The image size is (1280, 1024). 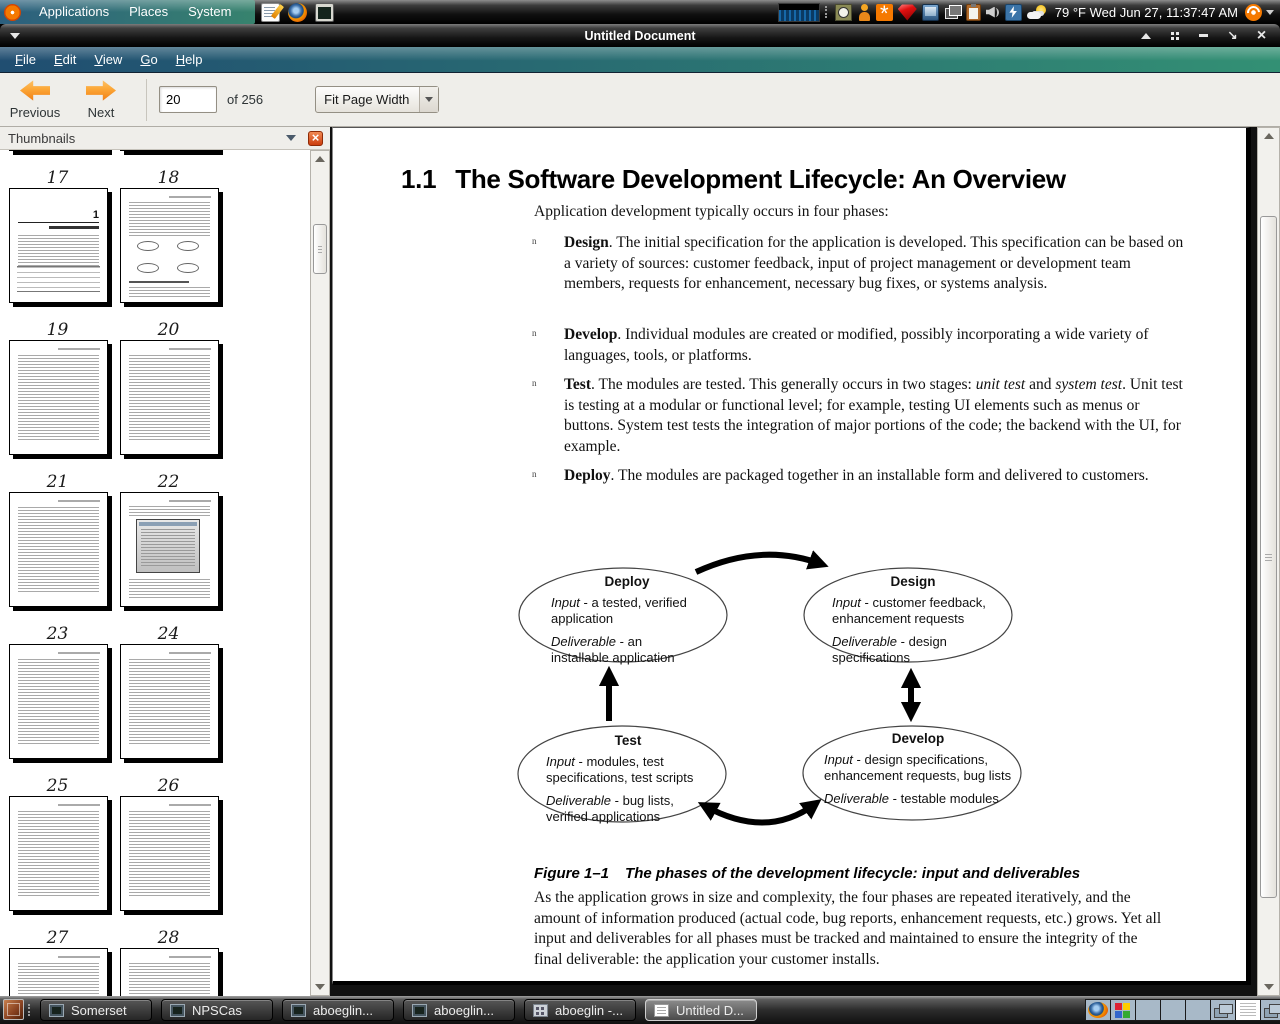 I want to click on menu-view: View, so click(x=108, y=59).